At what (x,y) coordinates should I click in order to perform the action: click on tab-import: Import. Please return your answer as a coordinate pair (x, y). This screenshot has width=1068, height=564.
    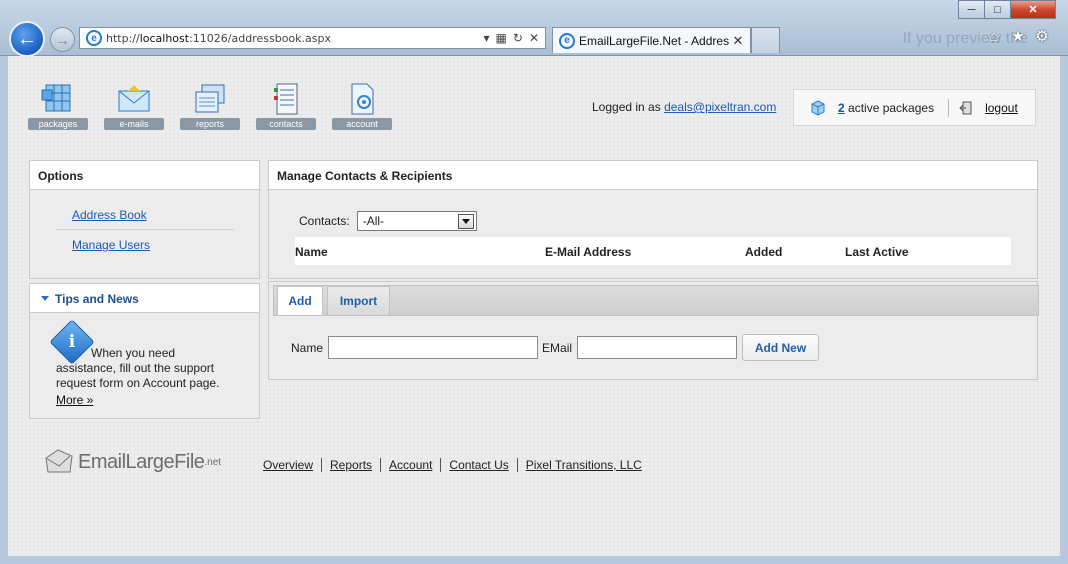
    Looking at the image, I should click on (358, 300).